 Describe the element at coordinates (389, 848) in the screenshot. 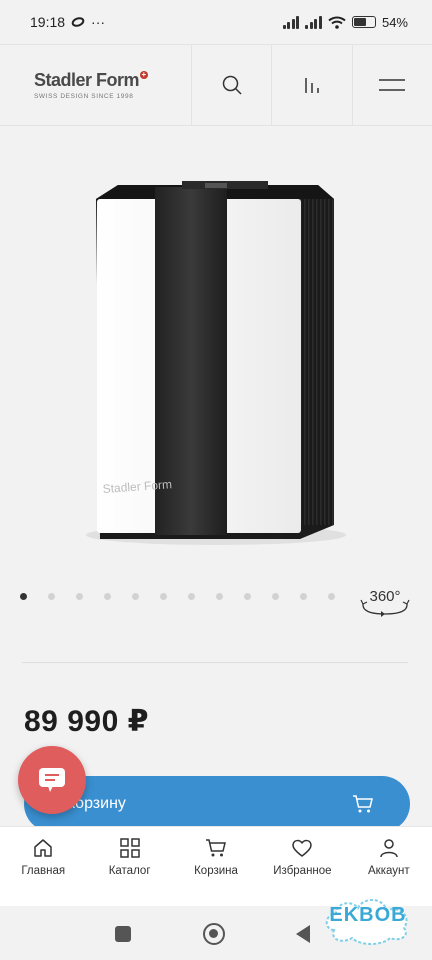

I see `account-icon` at that location.